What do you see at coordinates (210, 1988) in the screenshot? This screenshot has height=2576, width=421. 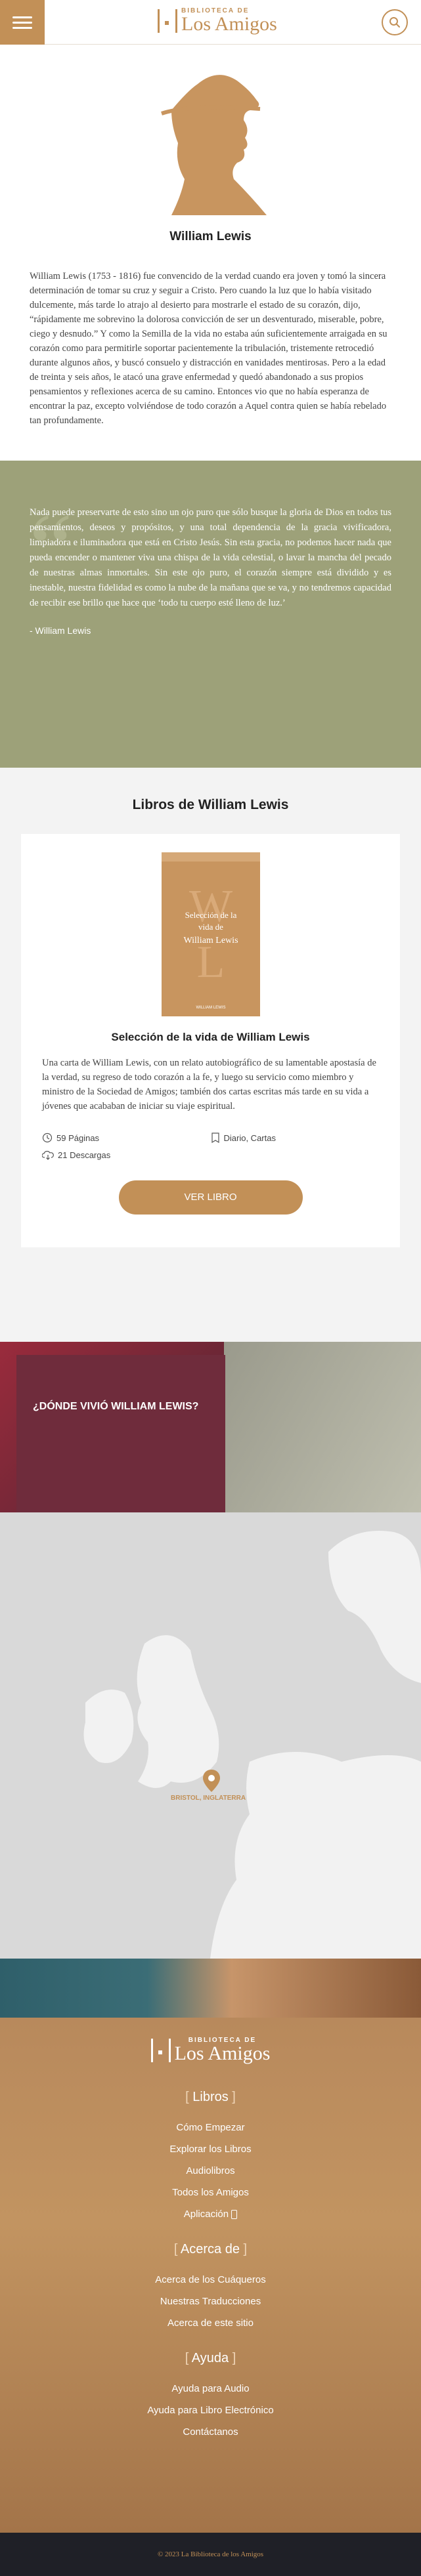 I see `bottom-books-image` at bounding box center [210, 1988].